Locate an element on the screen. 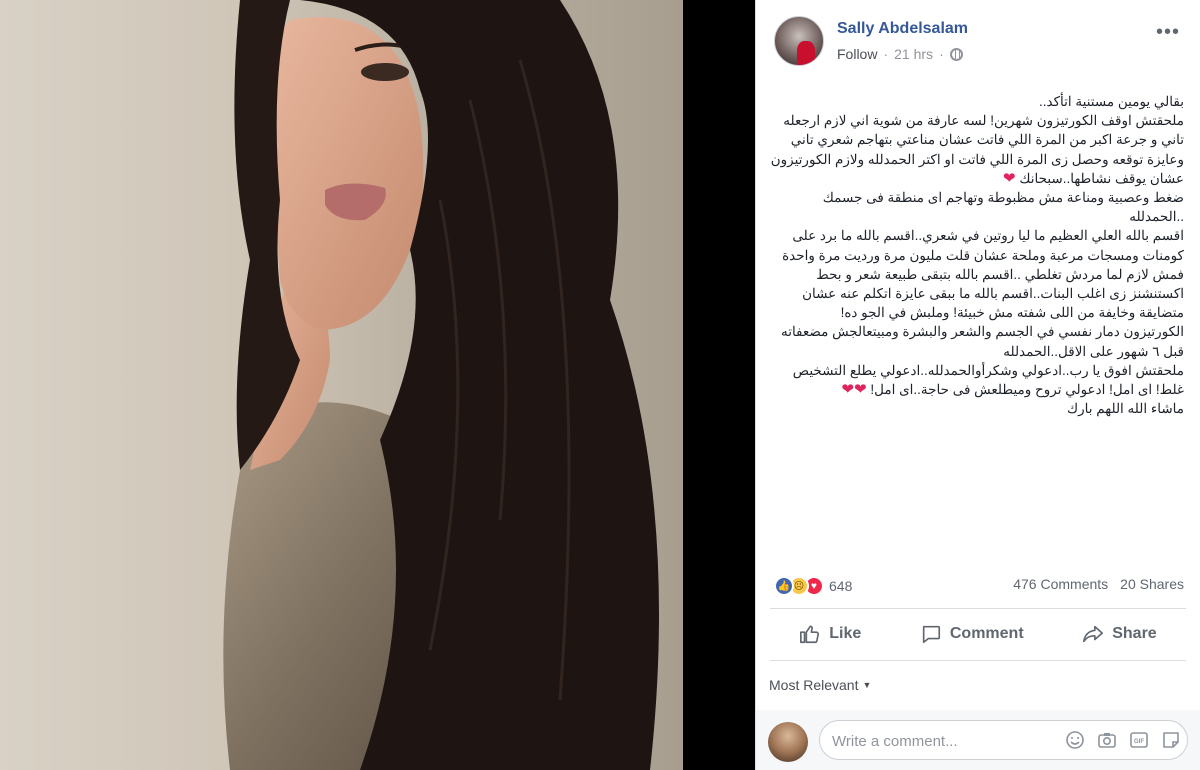 This screenshot has width=1200, height=770. comment-tools: GIF is located at coordinates (1123, 740).